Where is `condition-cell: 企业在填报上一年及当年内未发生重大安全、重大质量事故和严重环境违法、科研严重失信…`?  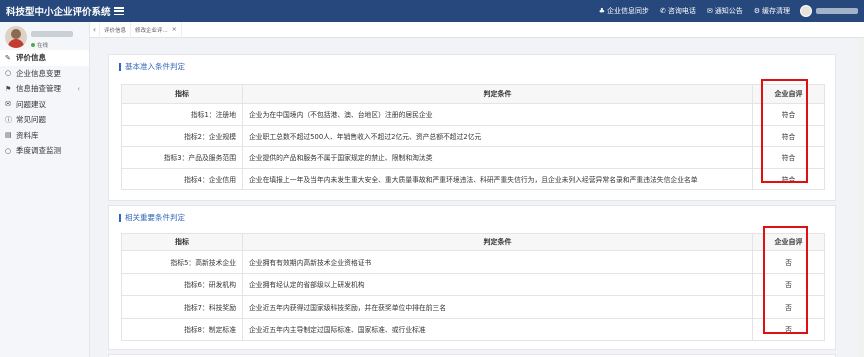
condition-cell: 企业在填报上一年及当年内未发生重大安全、重大质量事故和严重环境违法、科研严重失信… is located at coordinates (497, 178).